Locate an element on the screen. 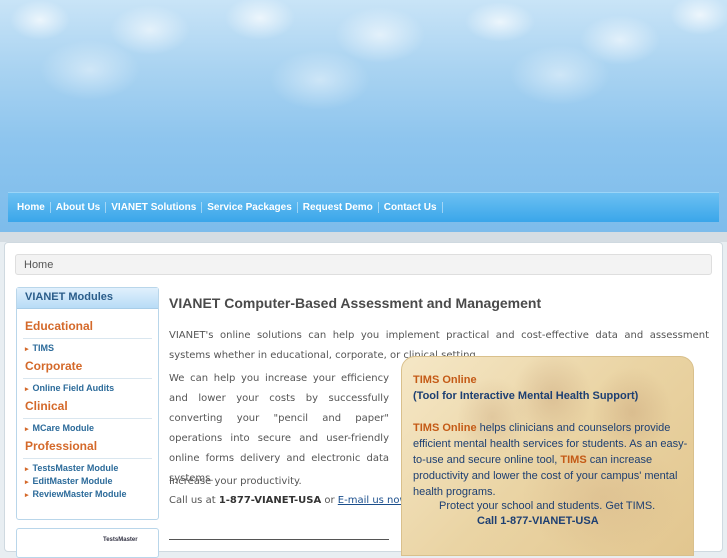 This screenshot has height=558, width=727. sidebar-item-reviewmaster-module: ▸ ReviewMaster Module is located at coordinates (87, 494).